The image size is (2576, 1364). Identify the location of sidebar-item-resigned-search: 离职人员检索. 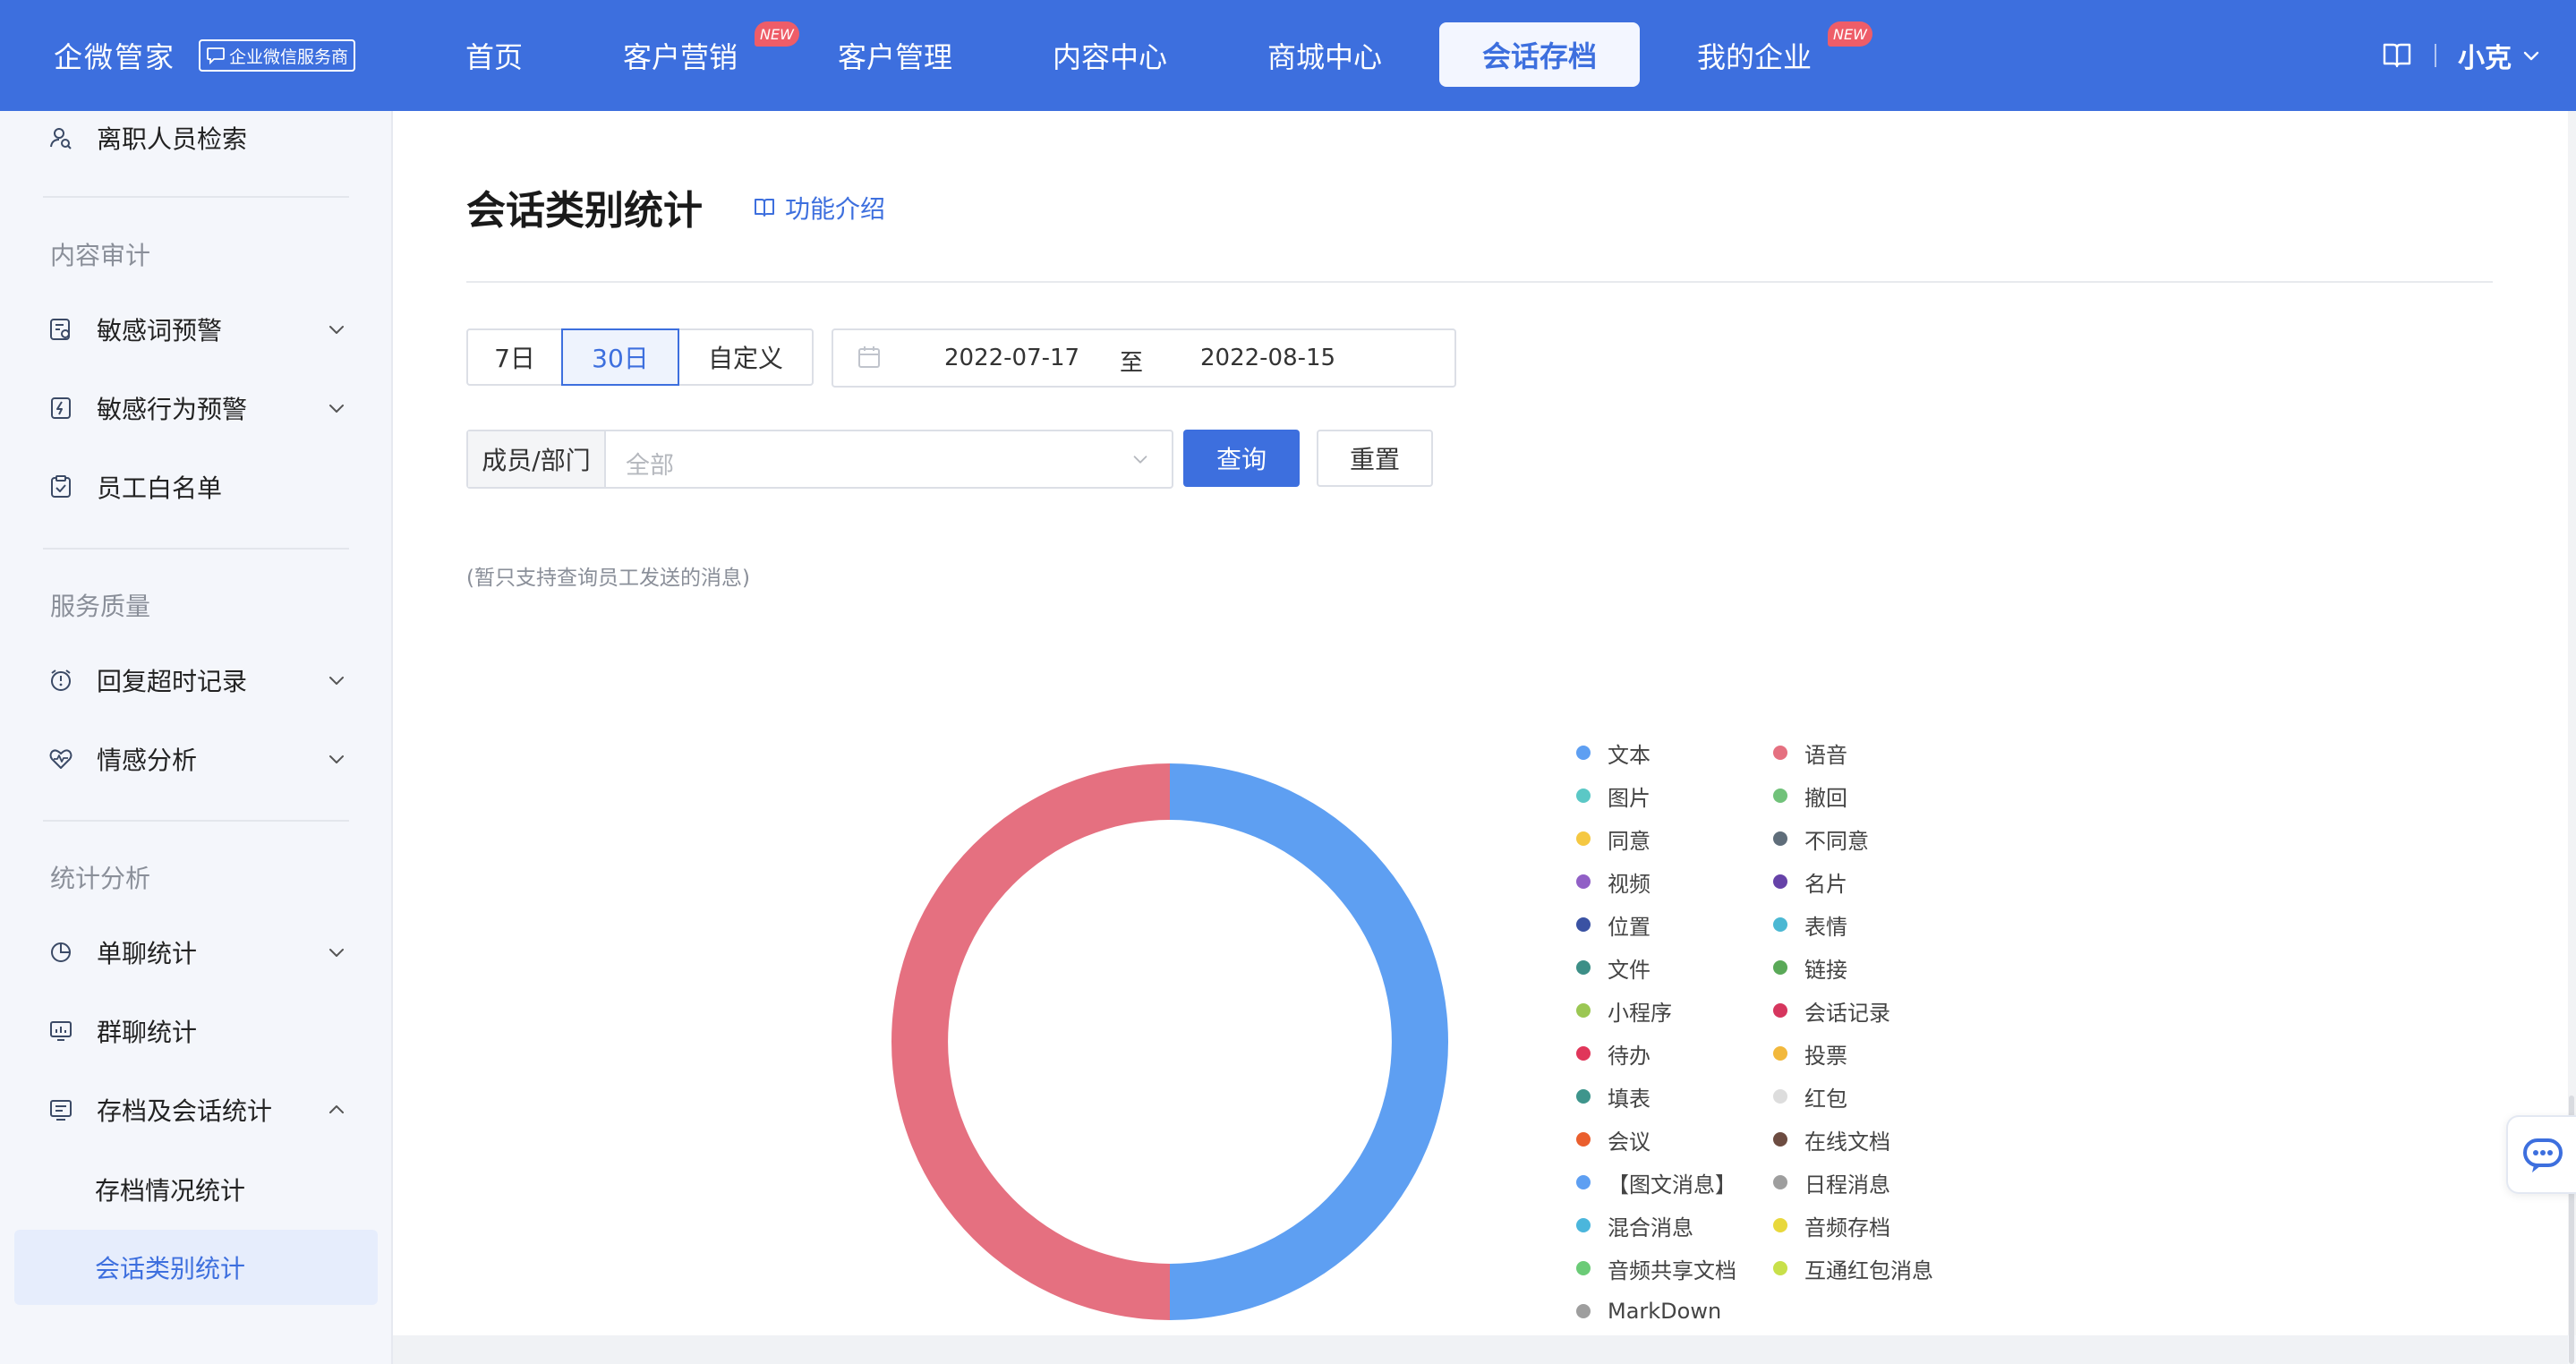
(195, 137).